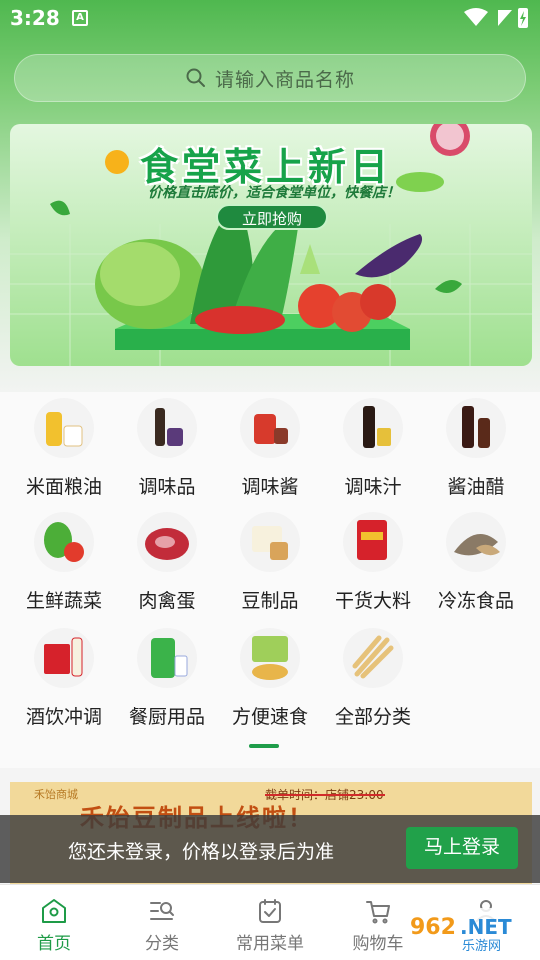  What do you see at coordinates (35, 18) in the screenshot?
I see `status-time: 3:28` at bounding box center [35, 18].